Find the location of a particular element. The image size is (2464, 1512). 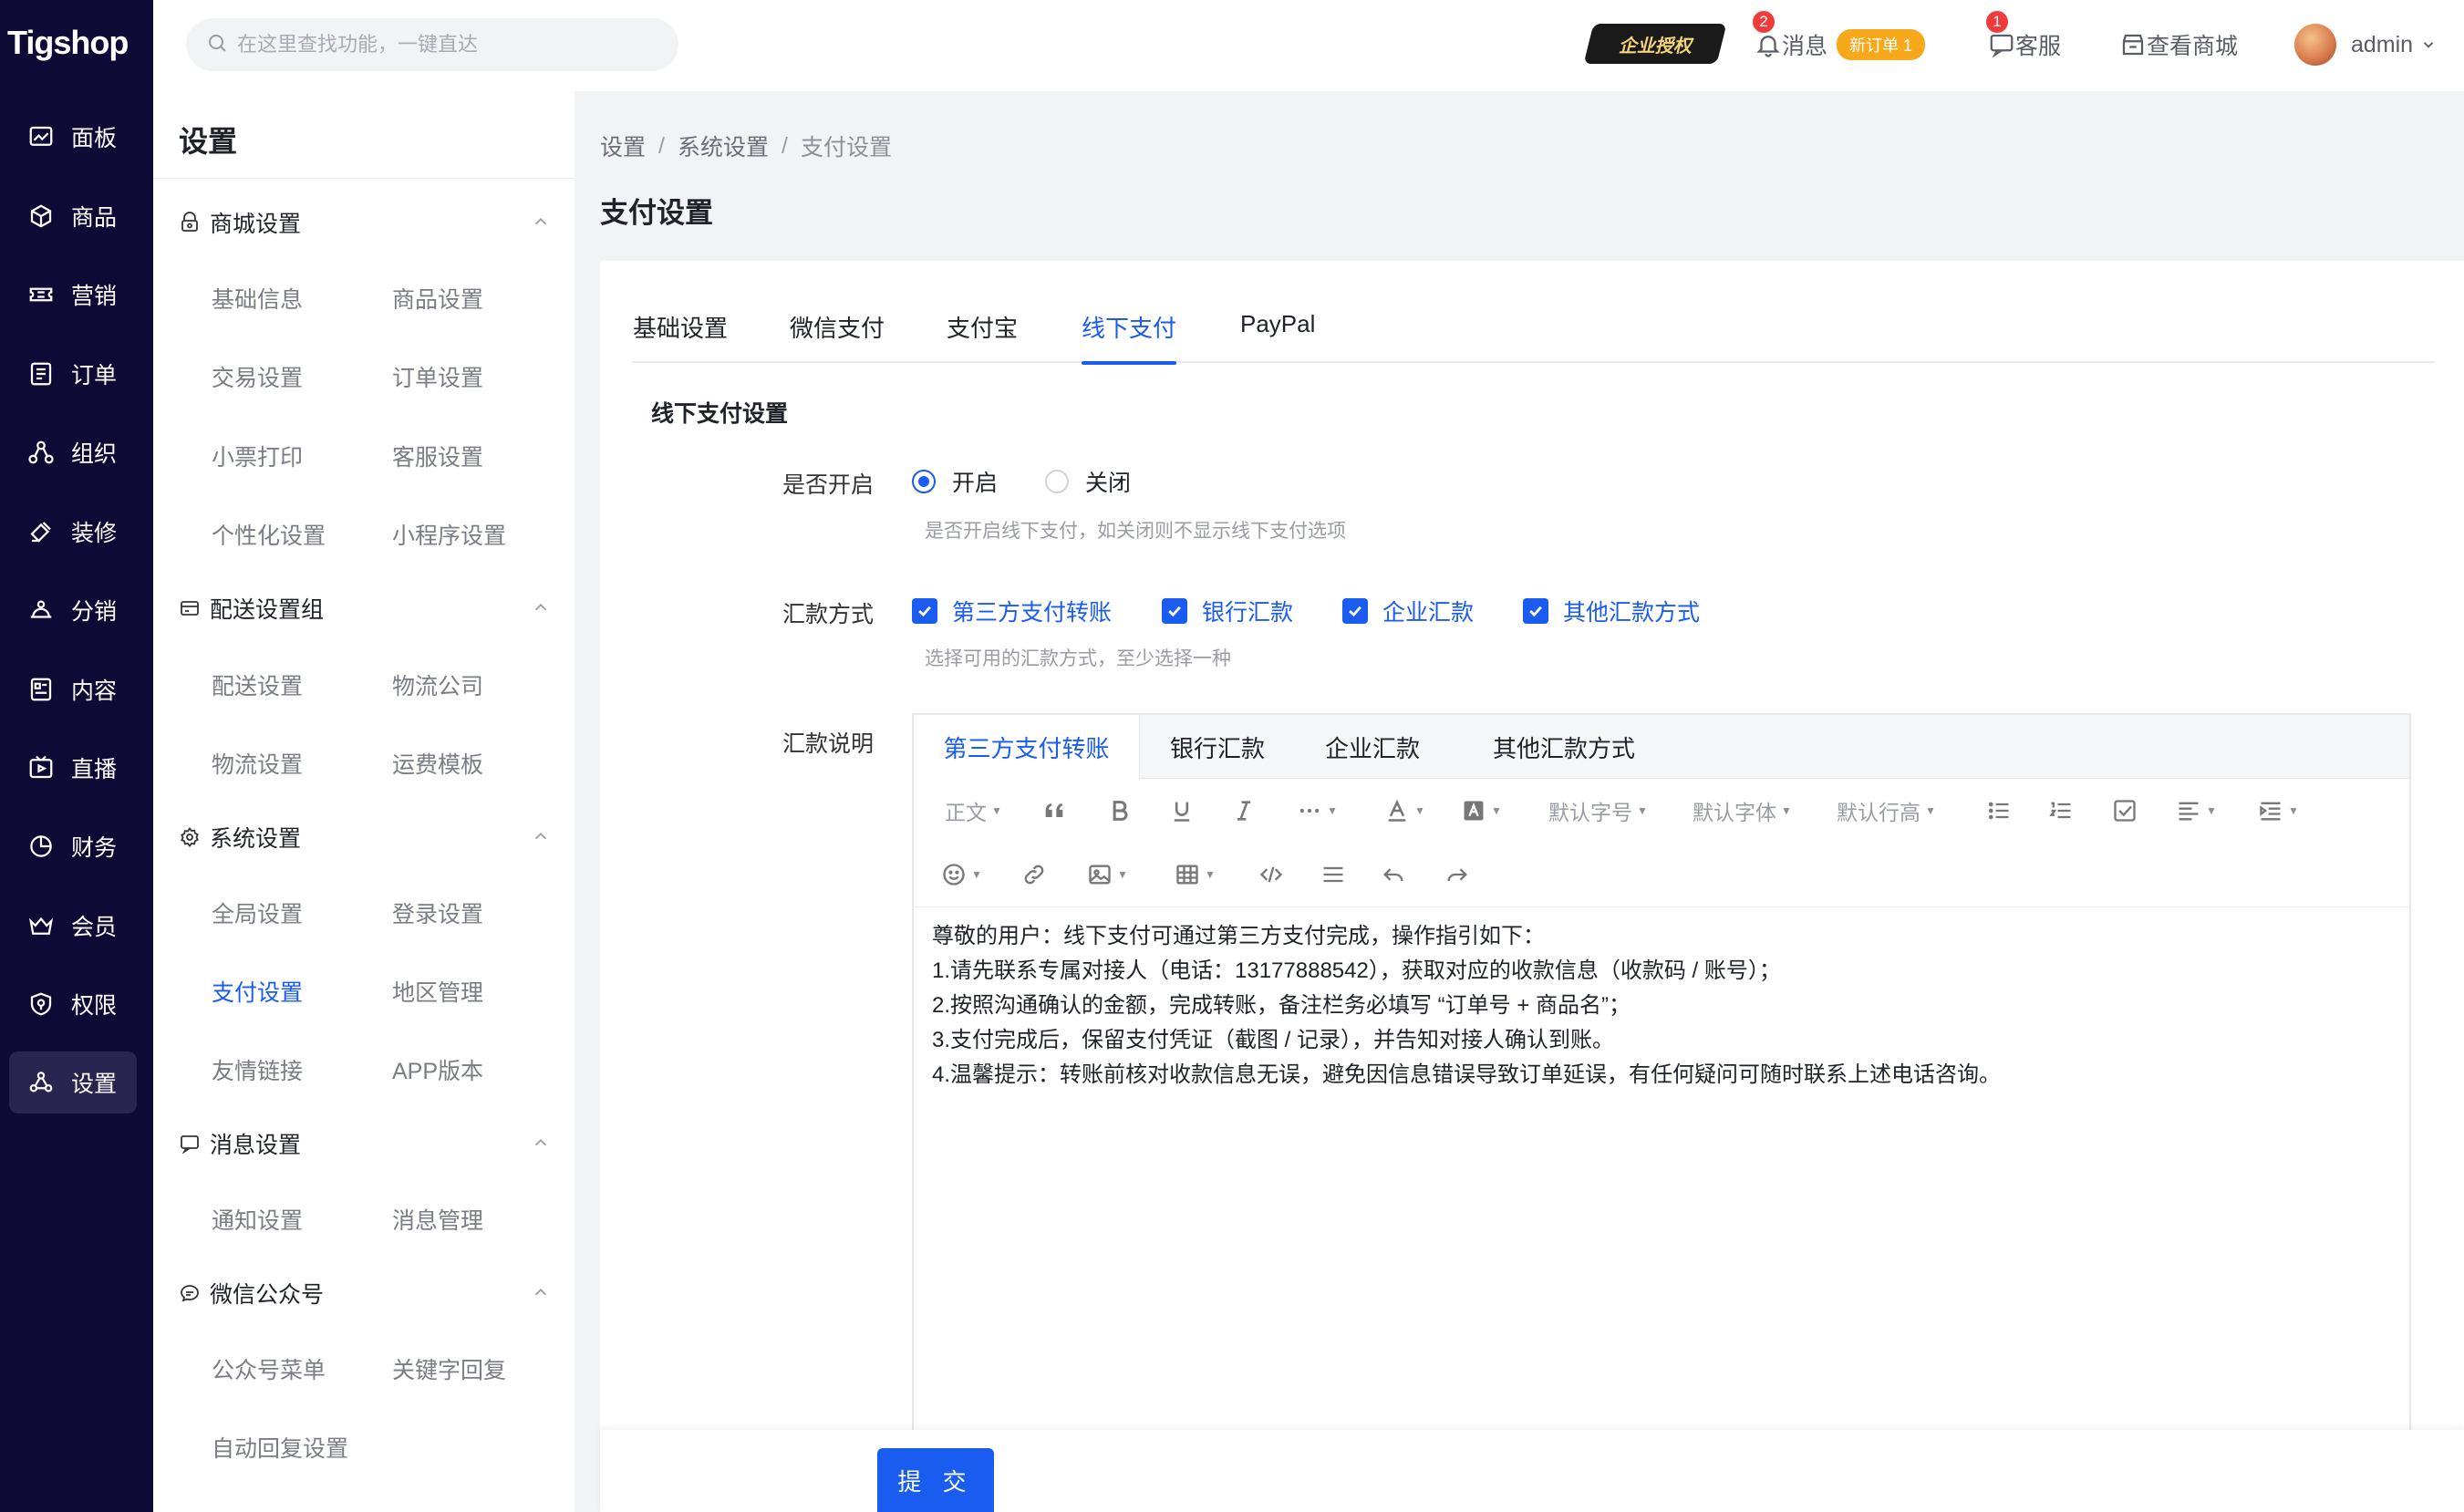

nav-item-dashboard: 面板 is located at coordinates (73, 137).